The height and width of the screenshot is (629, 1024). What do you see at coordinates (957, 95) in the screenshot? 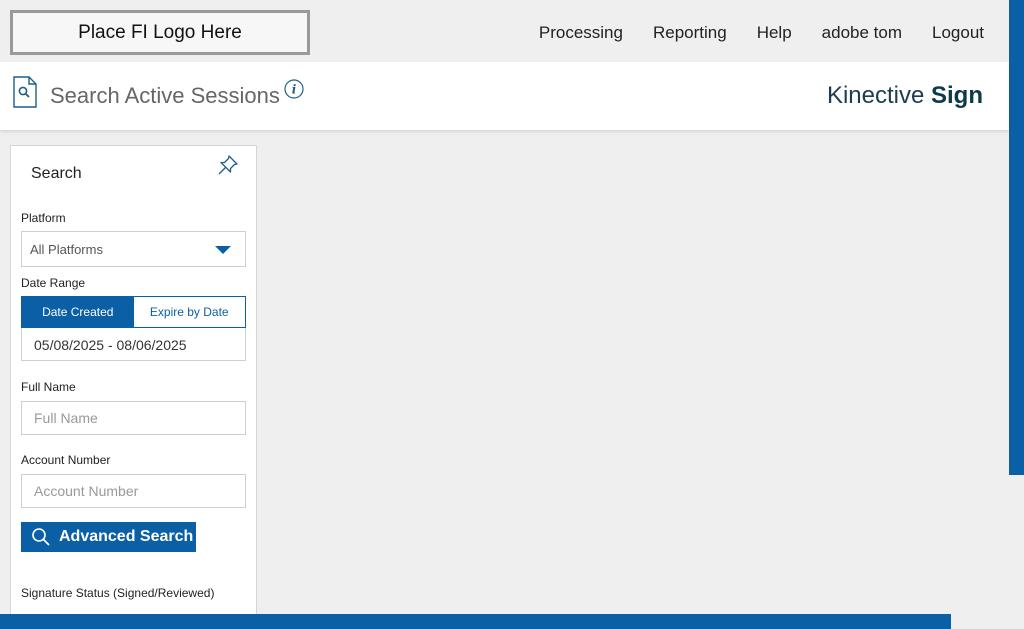
I see `brand-bold: Sign` at bounding box center [957, 95].